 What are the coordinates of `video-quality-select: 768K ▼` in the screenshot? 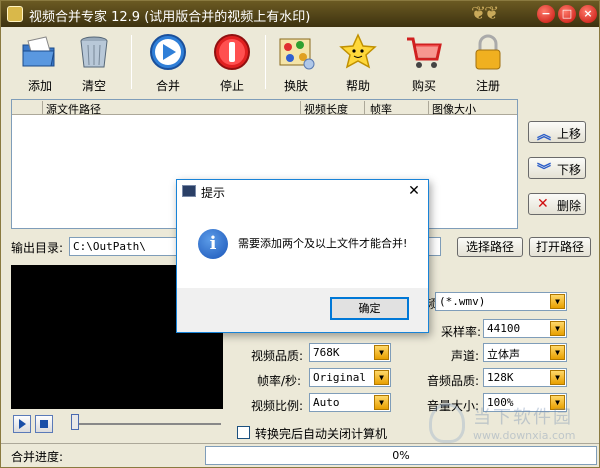 It's located at (350, 352).